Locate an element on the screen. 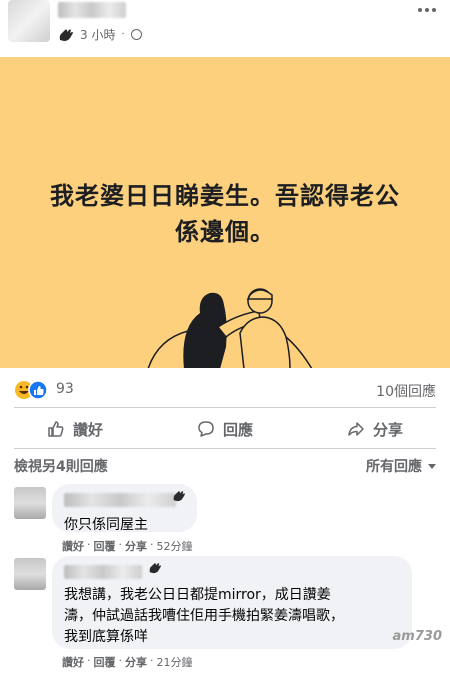  reaction-count: 93 is located at coordinates (65, 389).